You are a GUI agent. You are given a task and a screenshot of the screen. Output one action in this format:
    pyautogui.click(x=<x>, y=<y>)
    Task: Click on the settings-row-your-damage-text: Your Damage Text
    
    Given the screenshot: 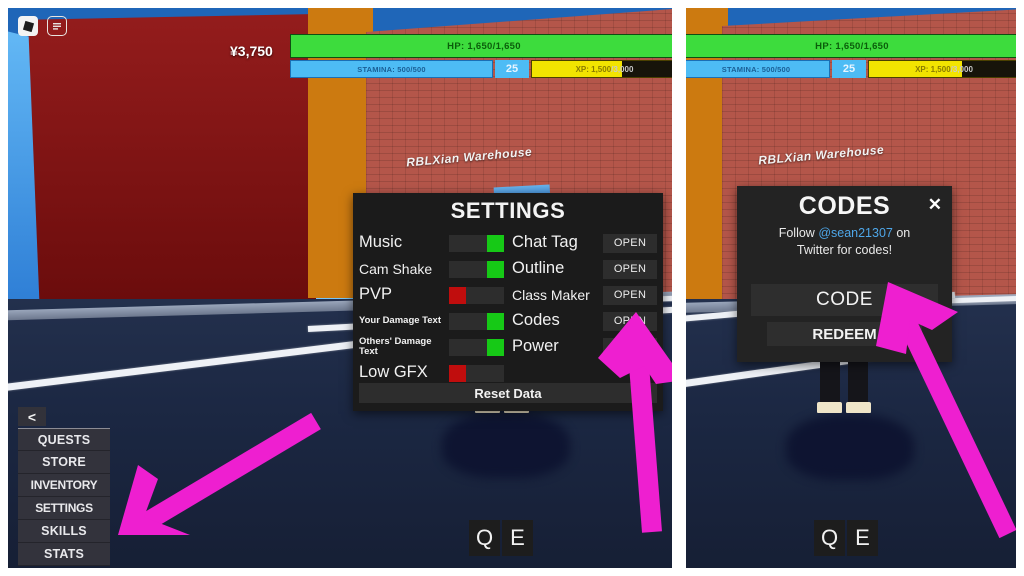 What is the action you would take?
    pyautogui.click(x=431, y=321)
    